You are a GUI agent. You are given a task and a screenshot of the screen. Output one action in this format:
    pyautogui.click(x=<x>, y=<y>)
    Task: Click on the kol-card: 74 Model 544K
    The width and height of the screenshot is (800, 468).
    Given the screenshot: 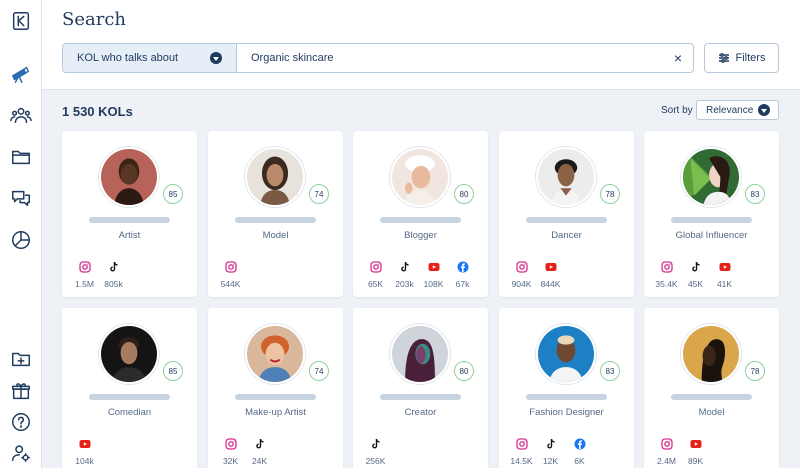 What is the action you would take?
    pyautogui.click(x=275, y=214)
    